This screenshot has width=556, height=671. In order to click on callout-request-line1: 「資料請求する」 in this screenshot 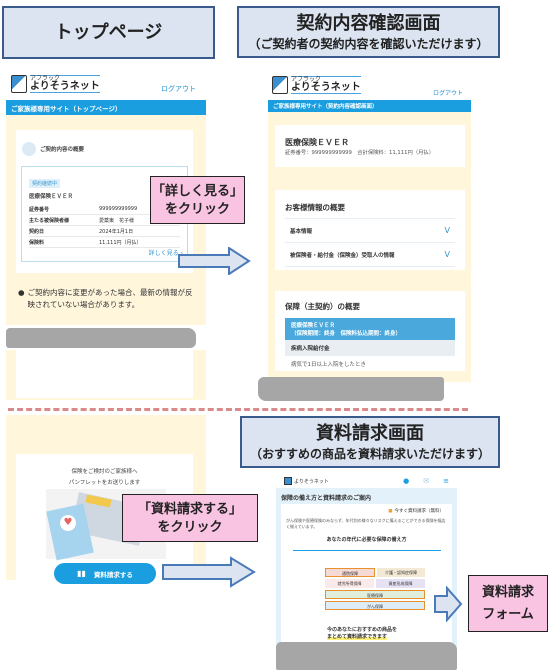, I will do `click(189, 509)`.